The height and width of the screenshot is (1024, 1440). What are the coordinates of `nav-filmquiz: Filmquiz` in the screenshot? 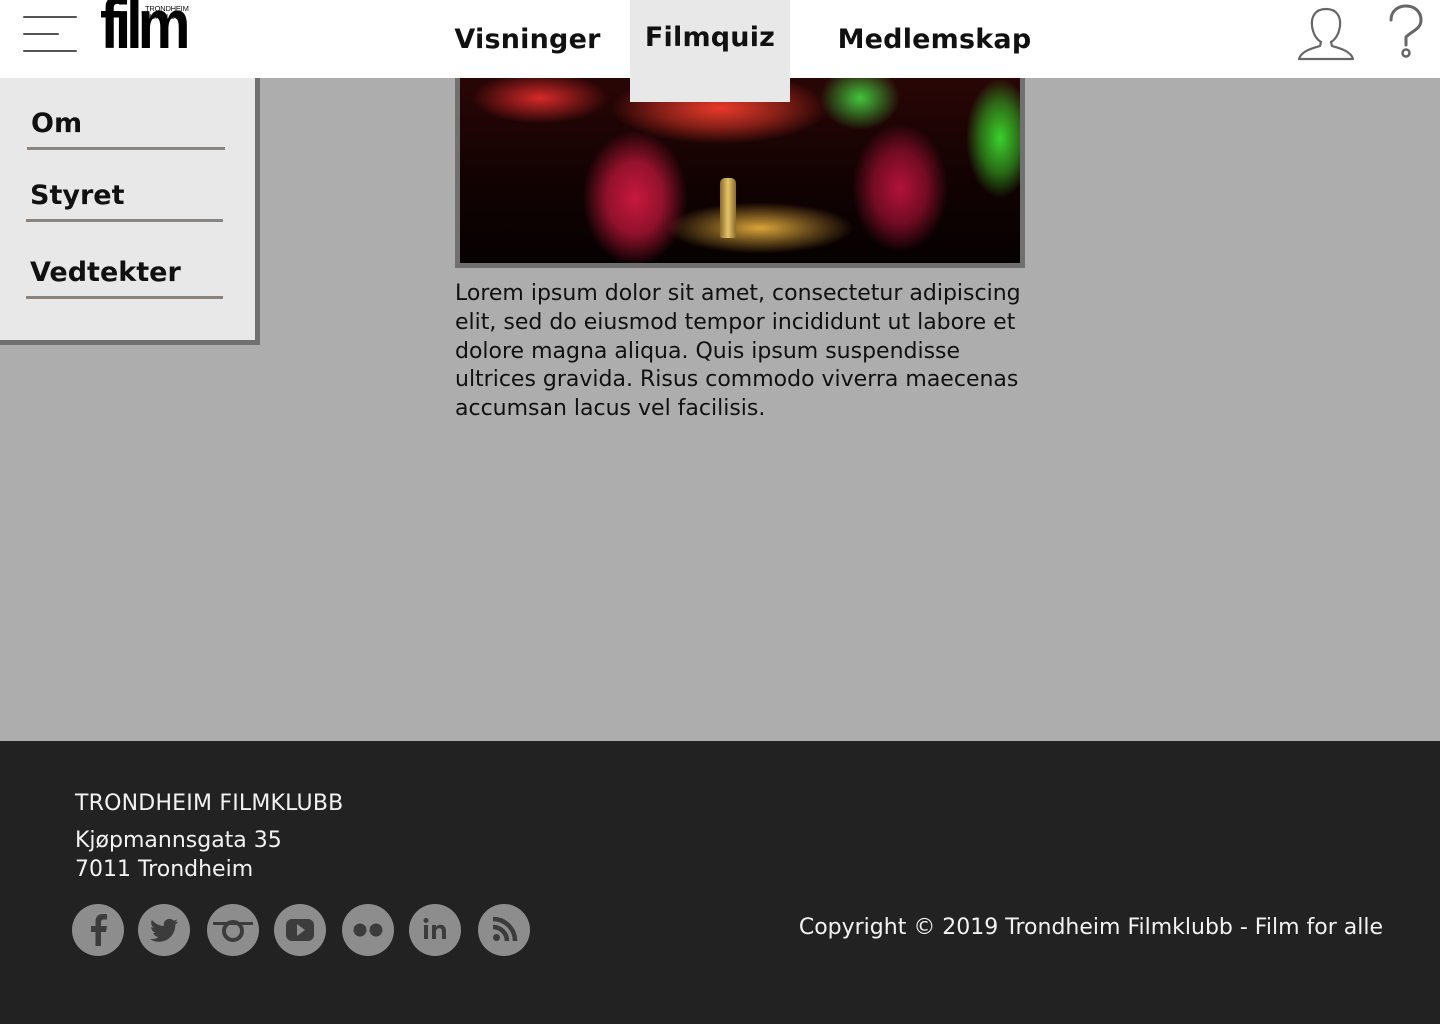 It's located at (710, 51).